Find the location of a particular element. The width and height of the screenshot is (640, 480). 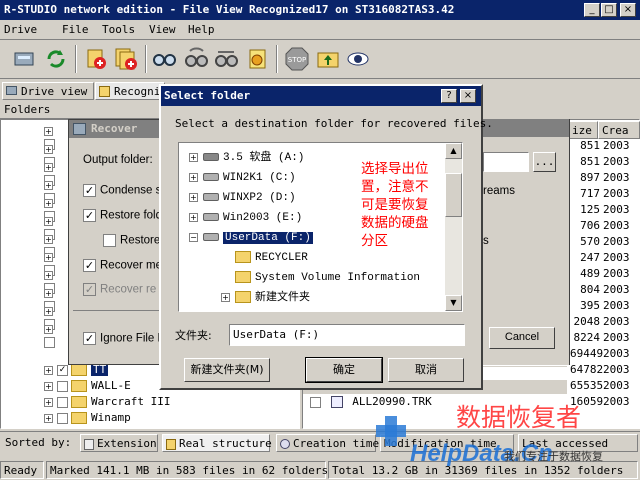

annotation-line: 选择导出位 is located at coordinates (395, 169).